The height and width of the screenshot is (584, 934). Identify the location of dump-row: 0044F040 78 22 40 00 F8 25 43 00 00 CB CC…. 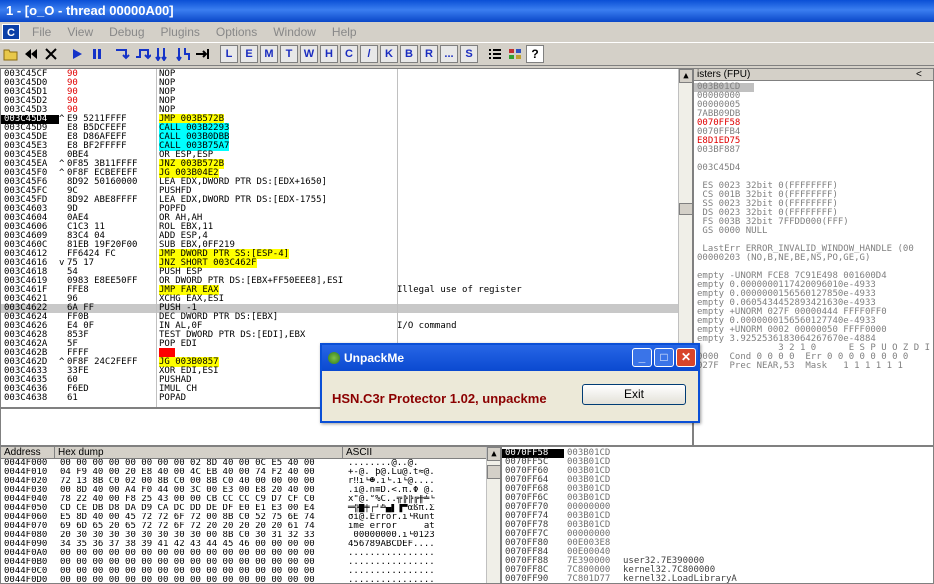
(250, 499).